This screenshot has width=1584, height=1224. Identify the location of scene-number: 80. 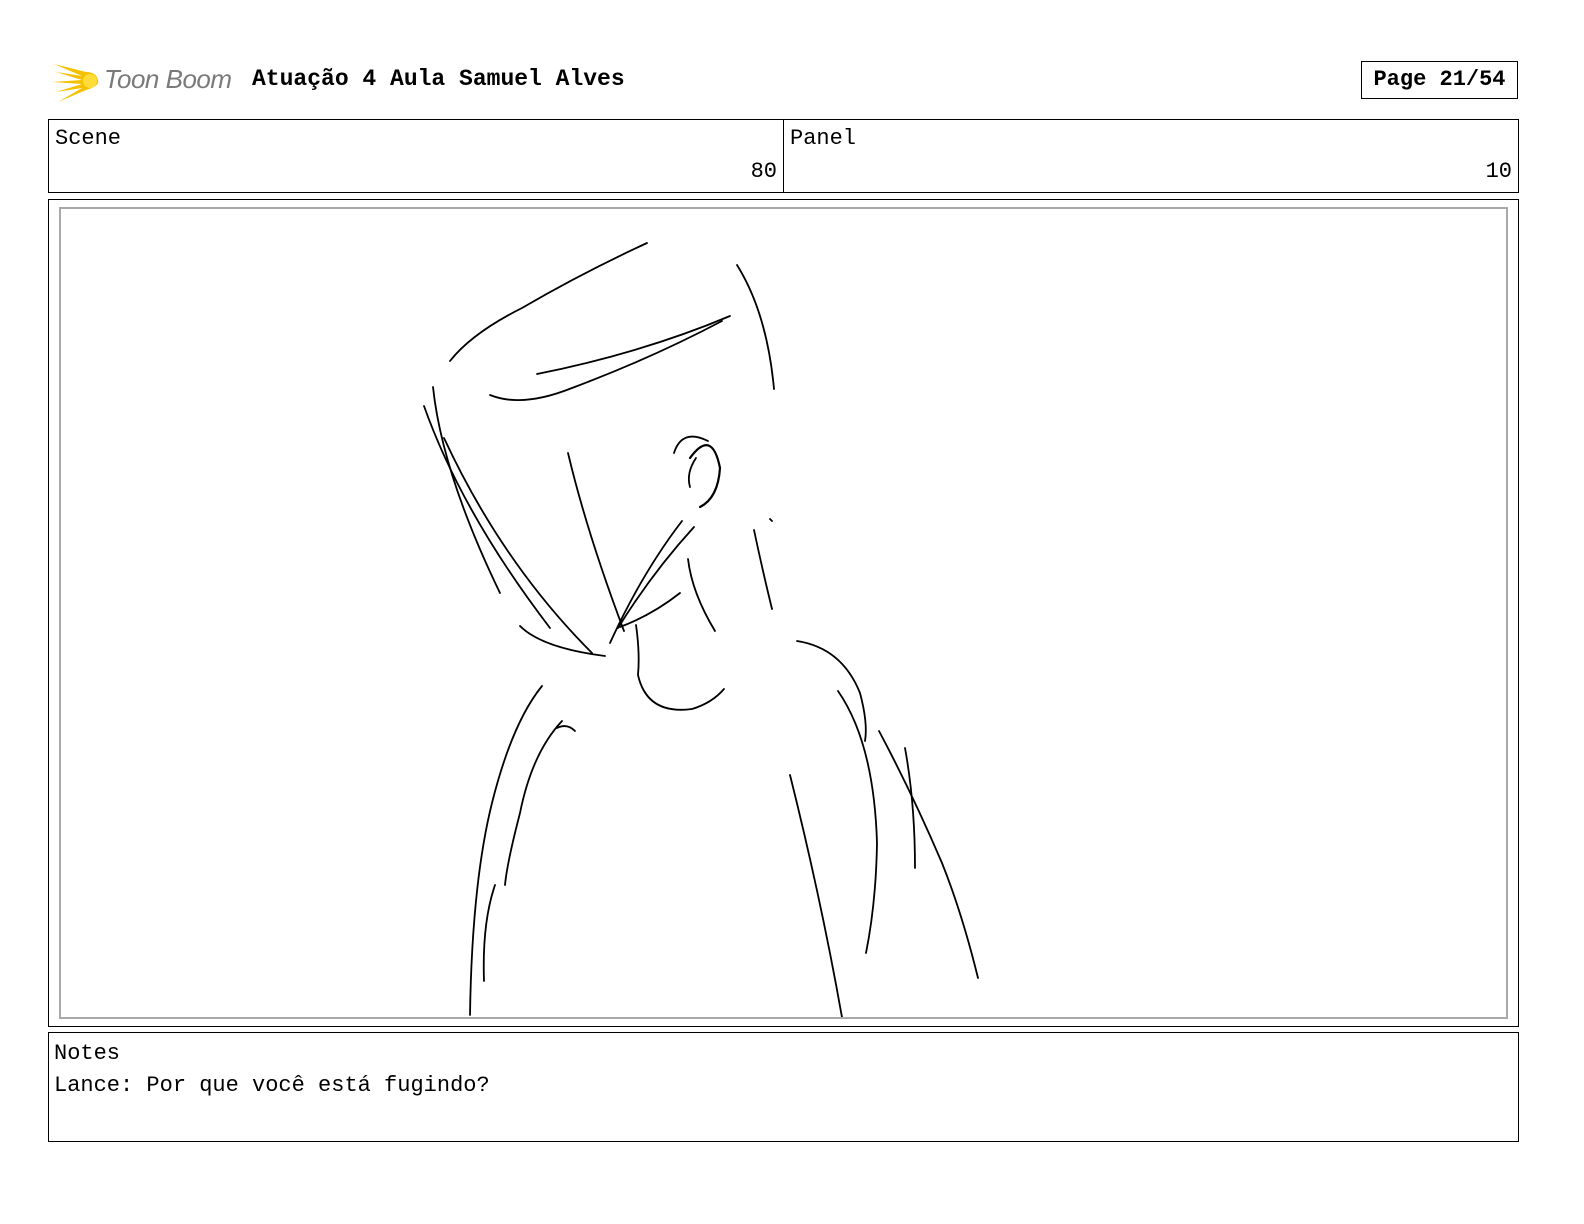
(763, 171).